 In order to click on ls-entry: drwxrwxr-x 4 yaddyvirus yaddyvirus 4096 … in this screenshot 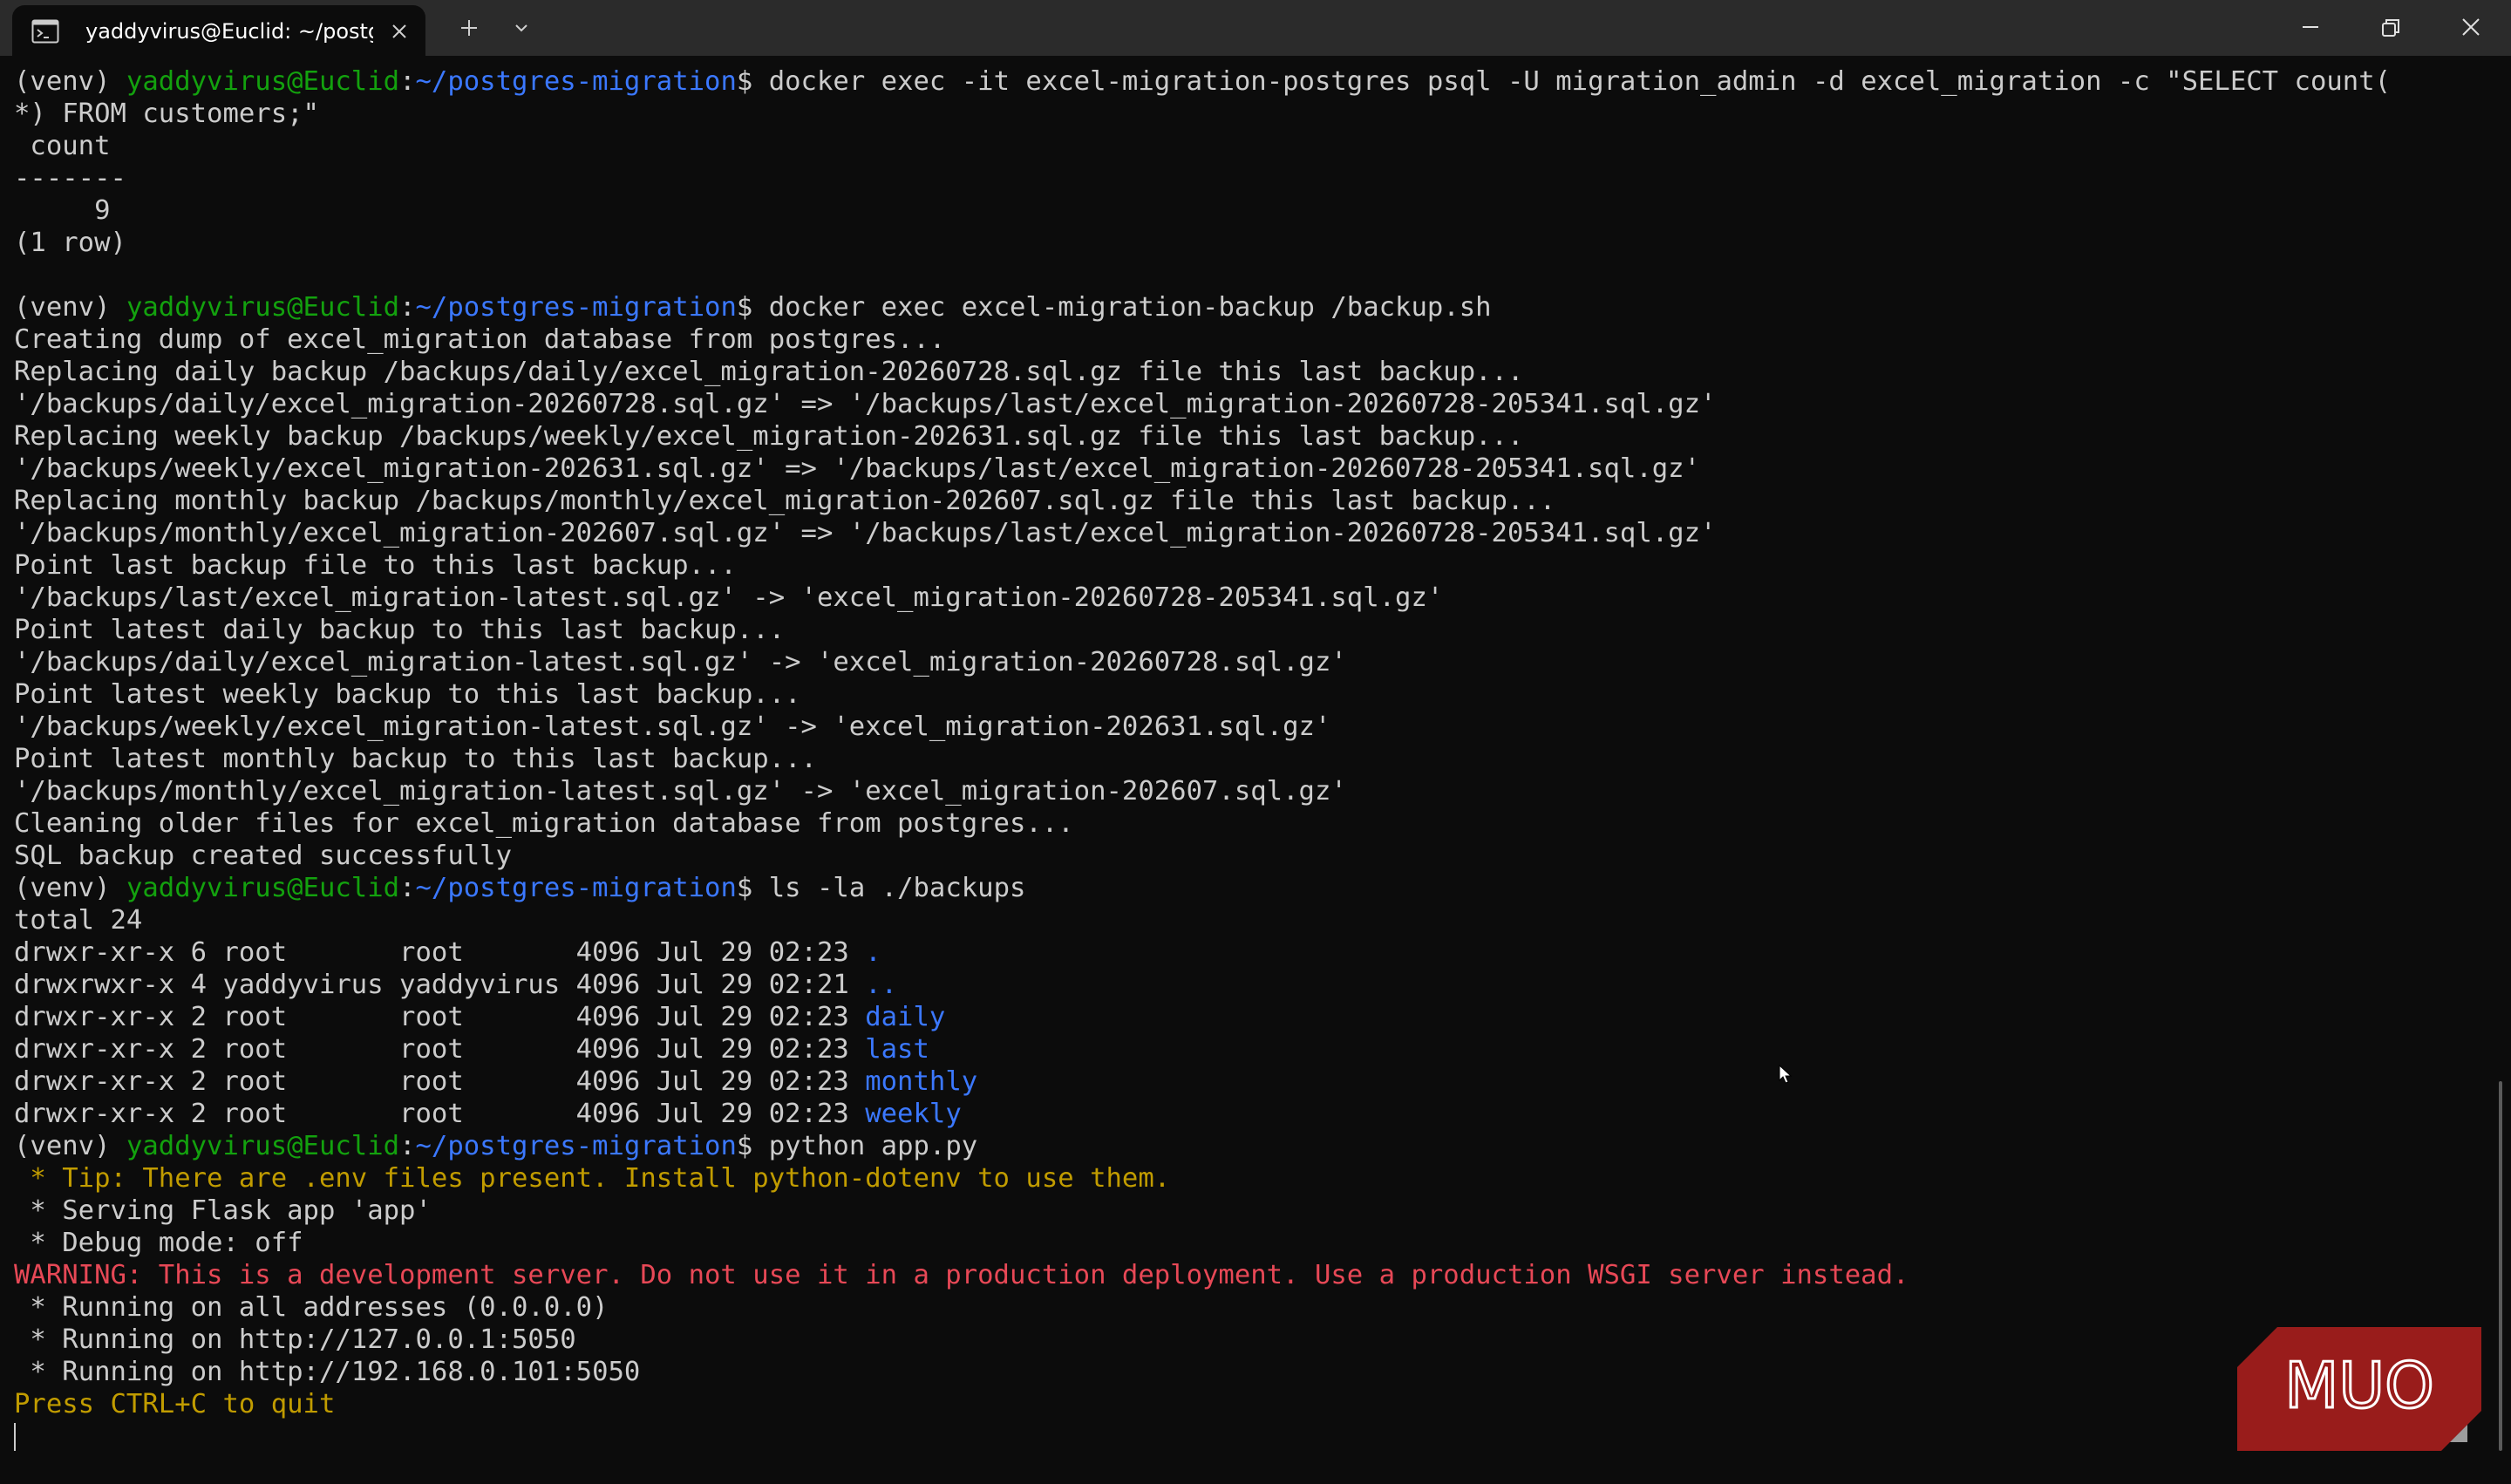, I will do `click(1262, 985)`.